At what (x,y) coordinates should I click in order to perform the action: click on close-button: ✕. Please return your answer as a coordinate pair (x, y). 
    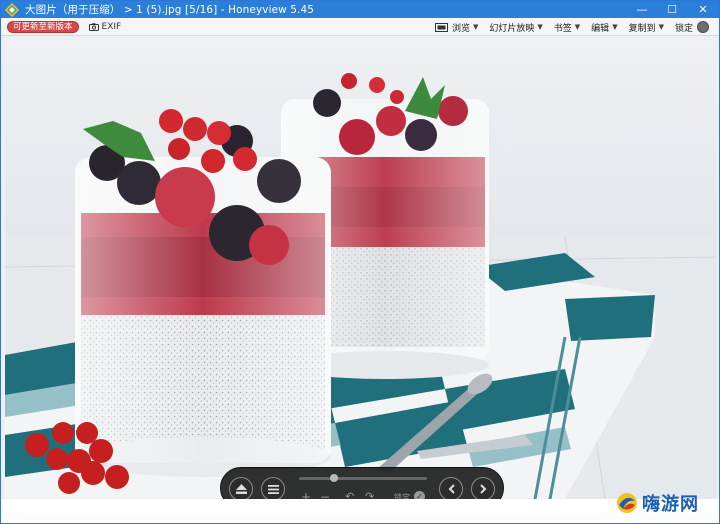
    Looking at the image, I should click on (703, 9).